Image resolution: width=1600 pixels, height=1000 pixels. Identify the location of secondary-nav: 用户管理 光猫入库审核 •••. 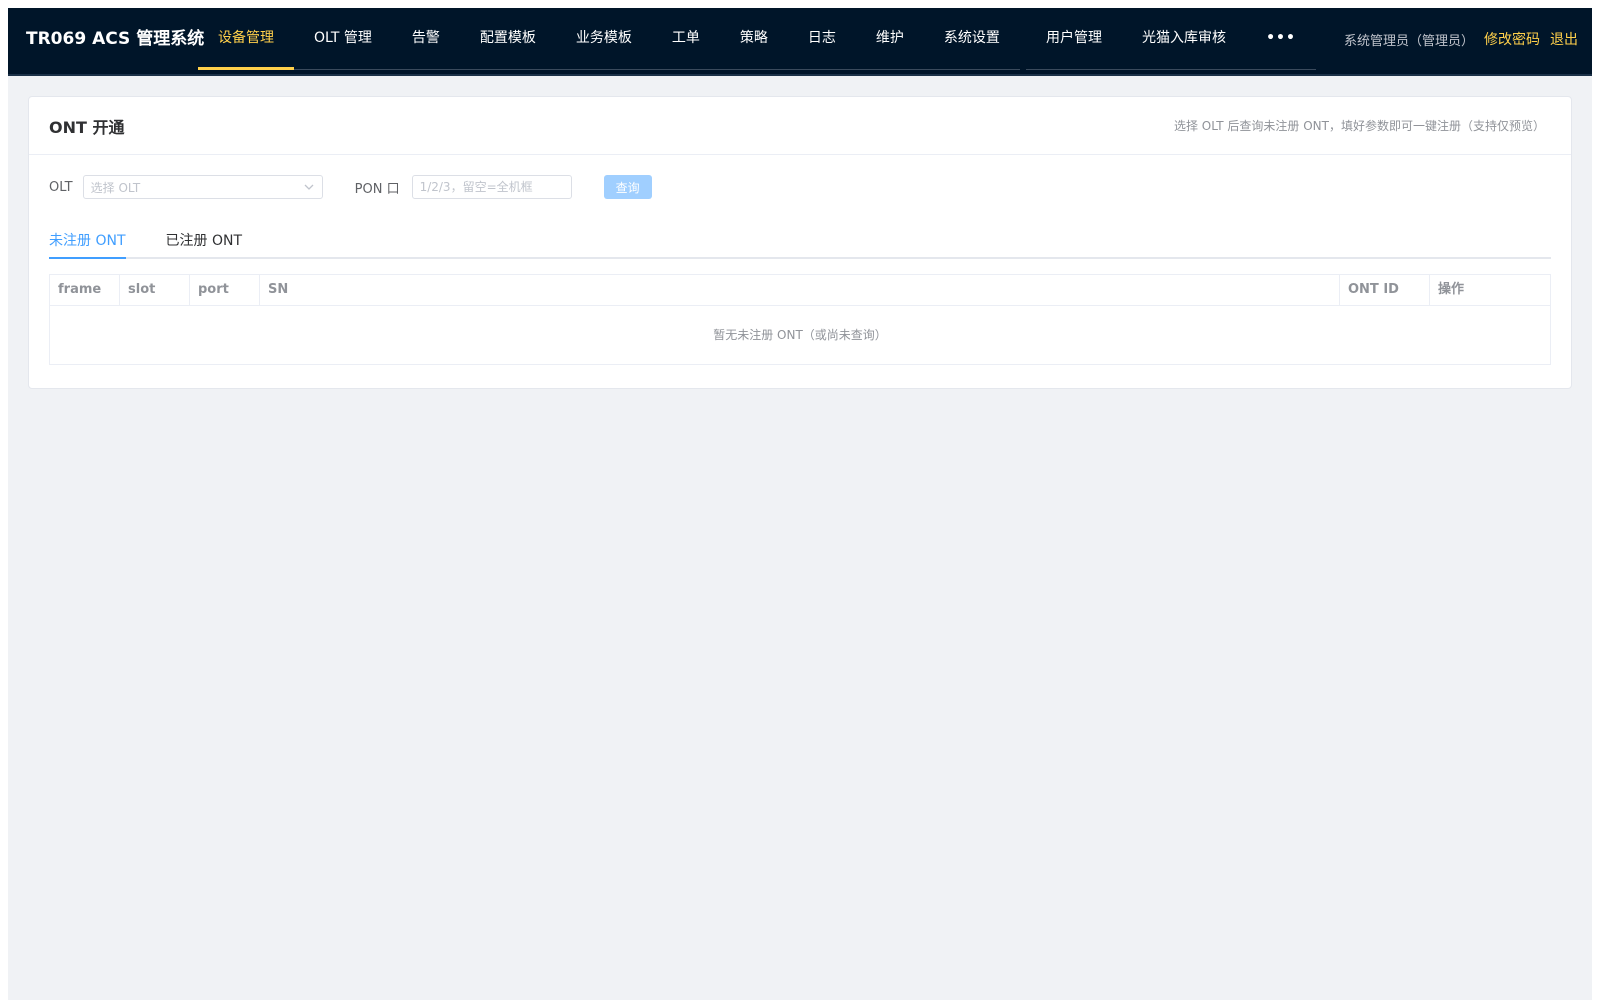
(1171, 39).